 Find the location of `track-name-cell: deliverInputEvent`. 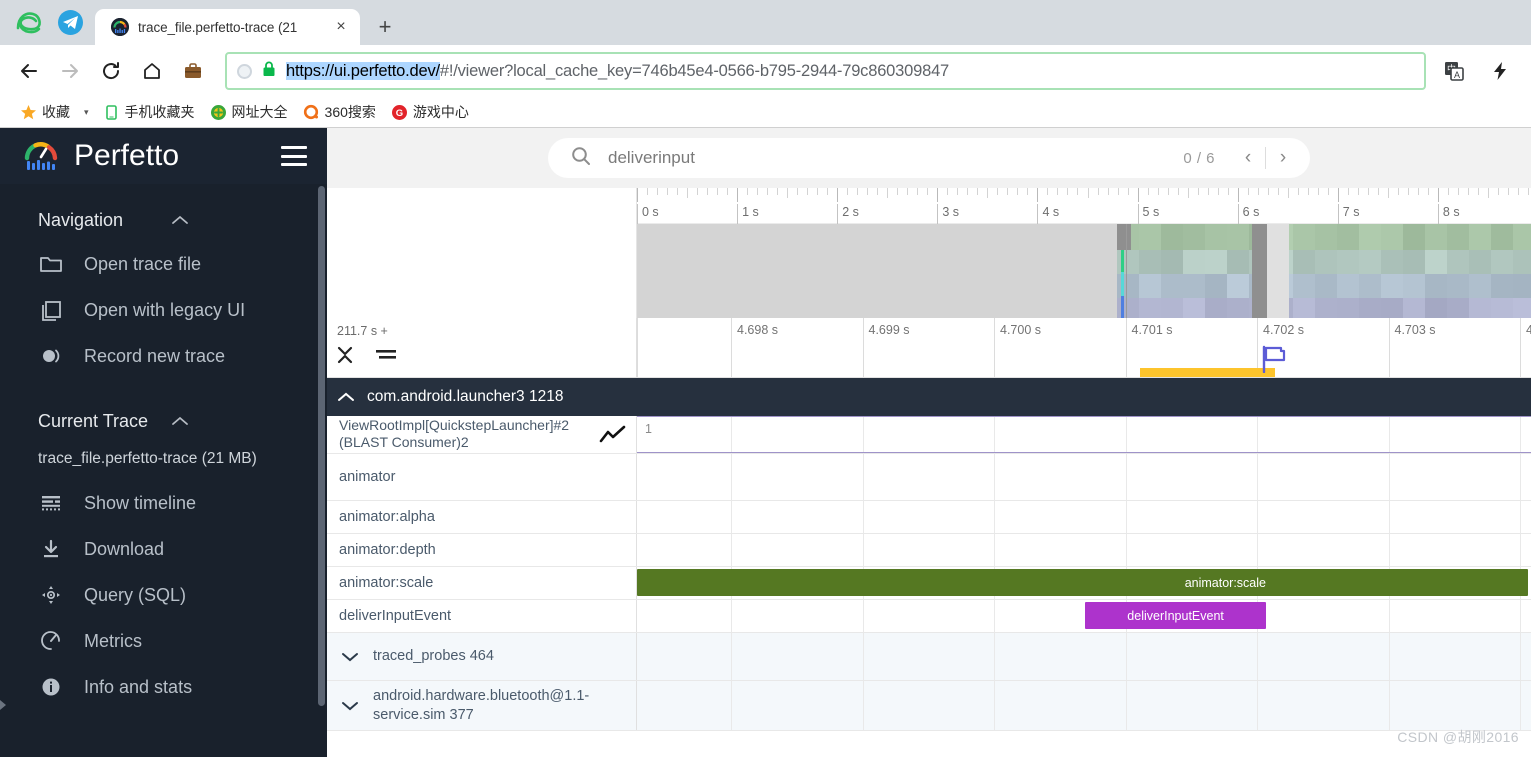

track-name-cell: deliverInputEvent is located at coordinates (482, 616).